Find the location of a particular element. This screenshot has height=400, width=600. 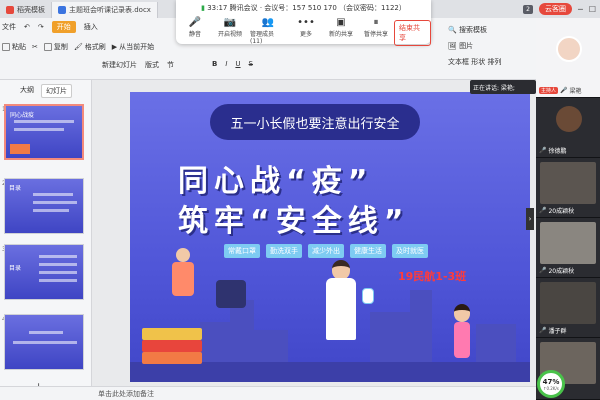

tool-row-1: 粘贴 ✂ 复制 🖌 格式刷 ▶ 从当前开始 is located at coordinates (77, 47).